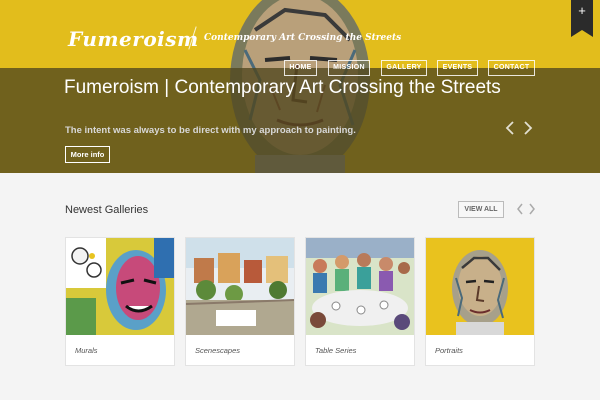  Describe the element at coordinates (510, 128) in the screenshot. I see `hero-prev-arrow-icon` at that location.